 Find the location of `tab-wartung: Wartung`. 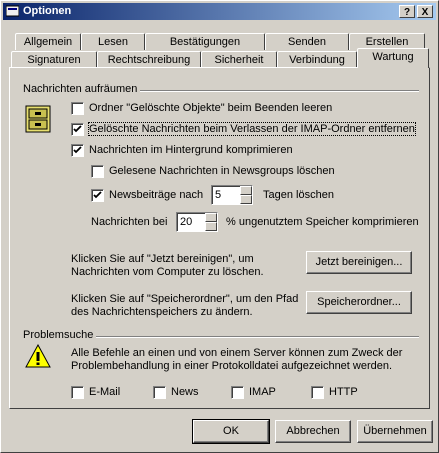

tab-wartung: Wartung is located at coordinates (393, 58).